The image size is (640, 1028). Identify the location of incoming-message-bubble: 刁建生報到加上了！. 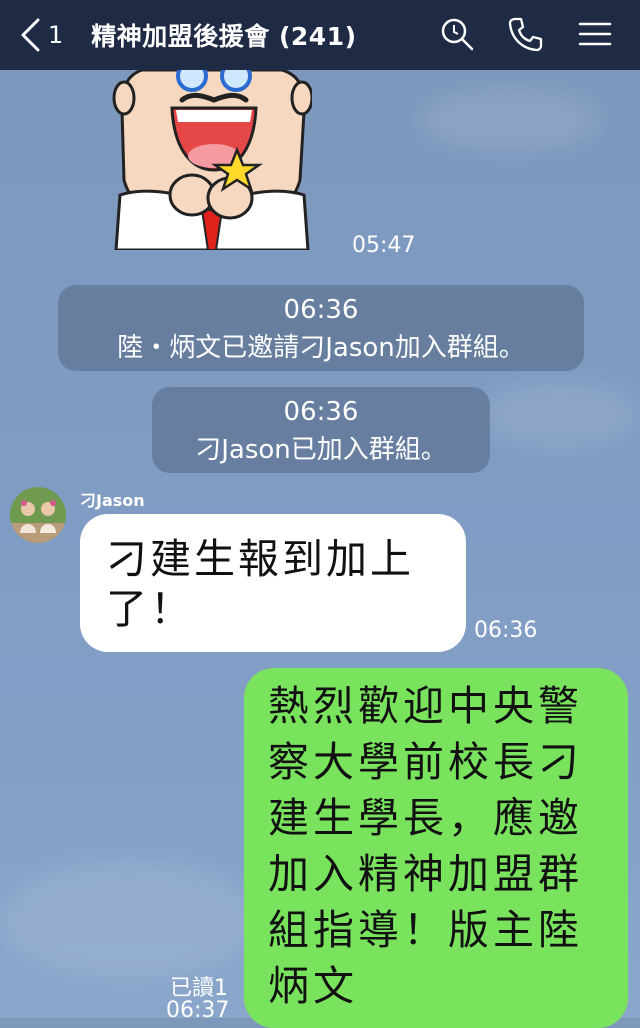
(273, 583).